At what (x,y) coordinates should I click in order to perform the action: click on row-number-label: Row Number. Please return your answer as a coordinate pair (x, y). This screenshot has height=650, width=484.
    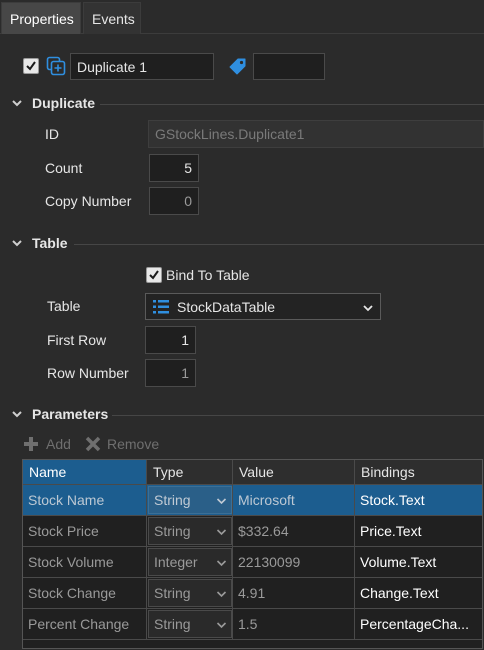
    Looking at the image, I should click on (88, 373).